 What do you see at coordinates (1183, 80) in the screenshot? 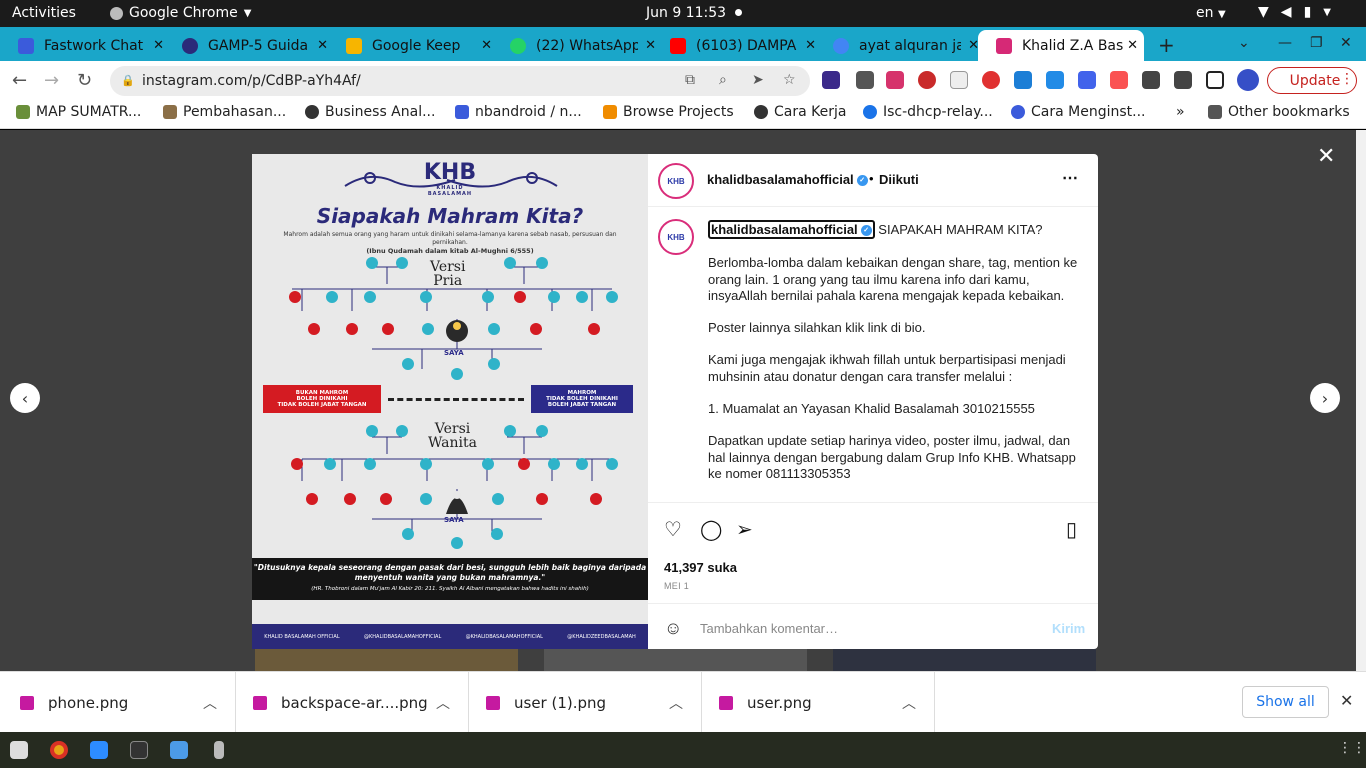
I see `media-icon` at bounding box center [1183, 80].